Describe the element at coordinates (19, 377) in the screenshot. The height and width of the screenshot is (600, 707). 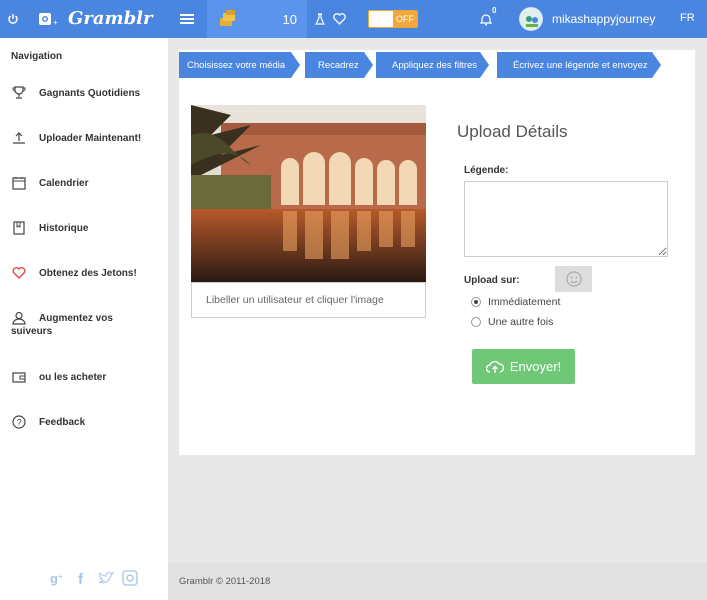
I see `wallet-icon` at that location.